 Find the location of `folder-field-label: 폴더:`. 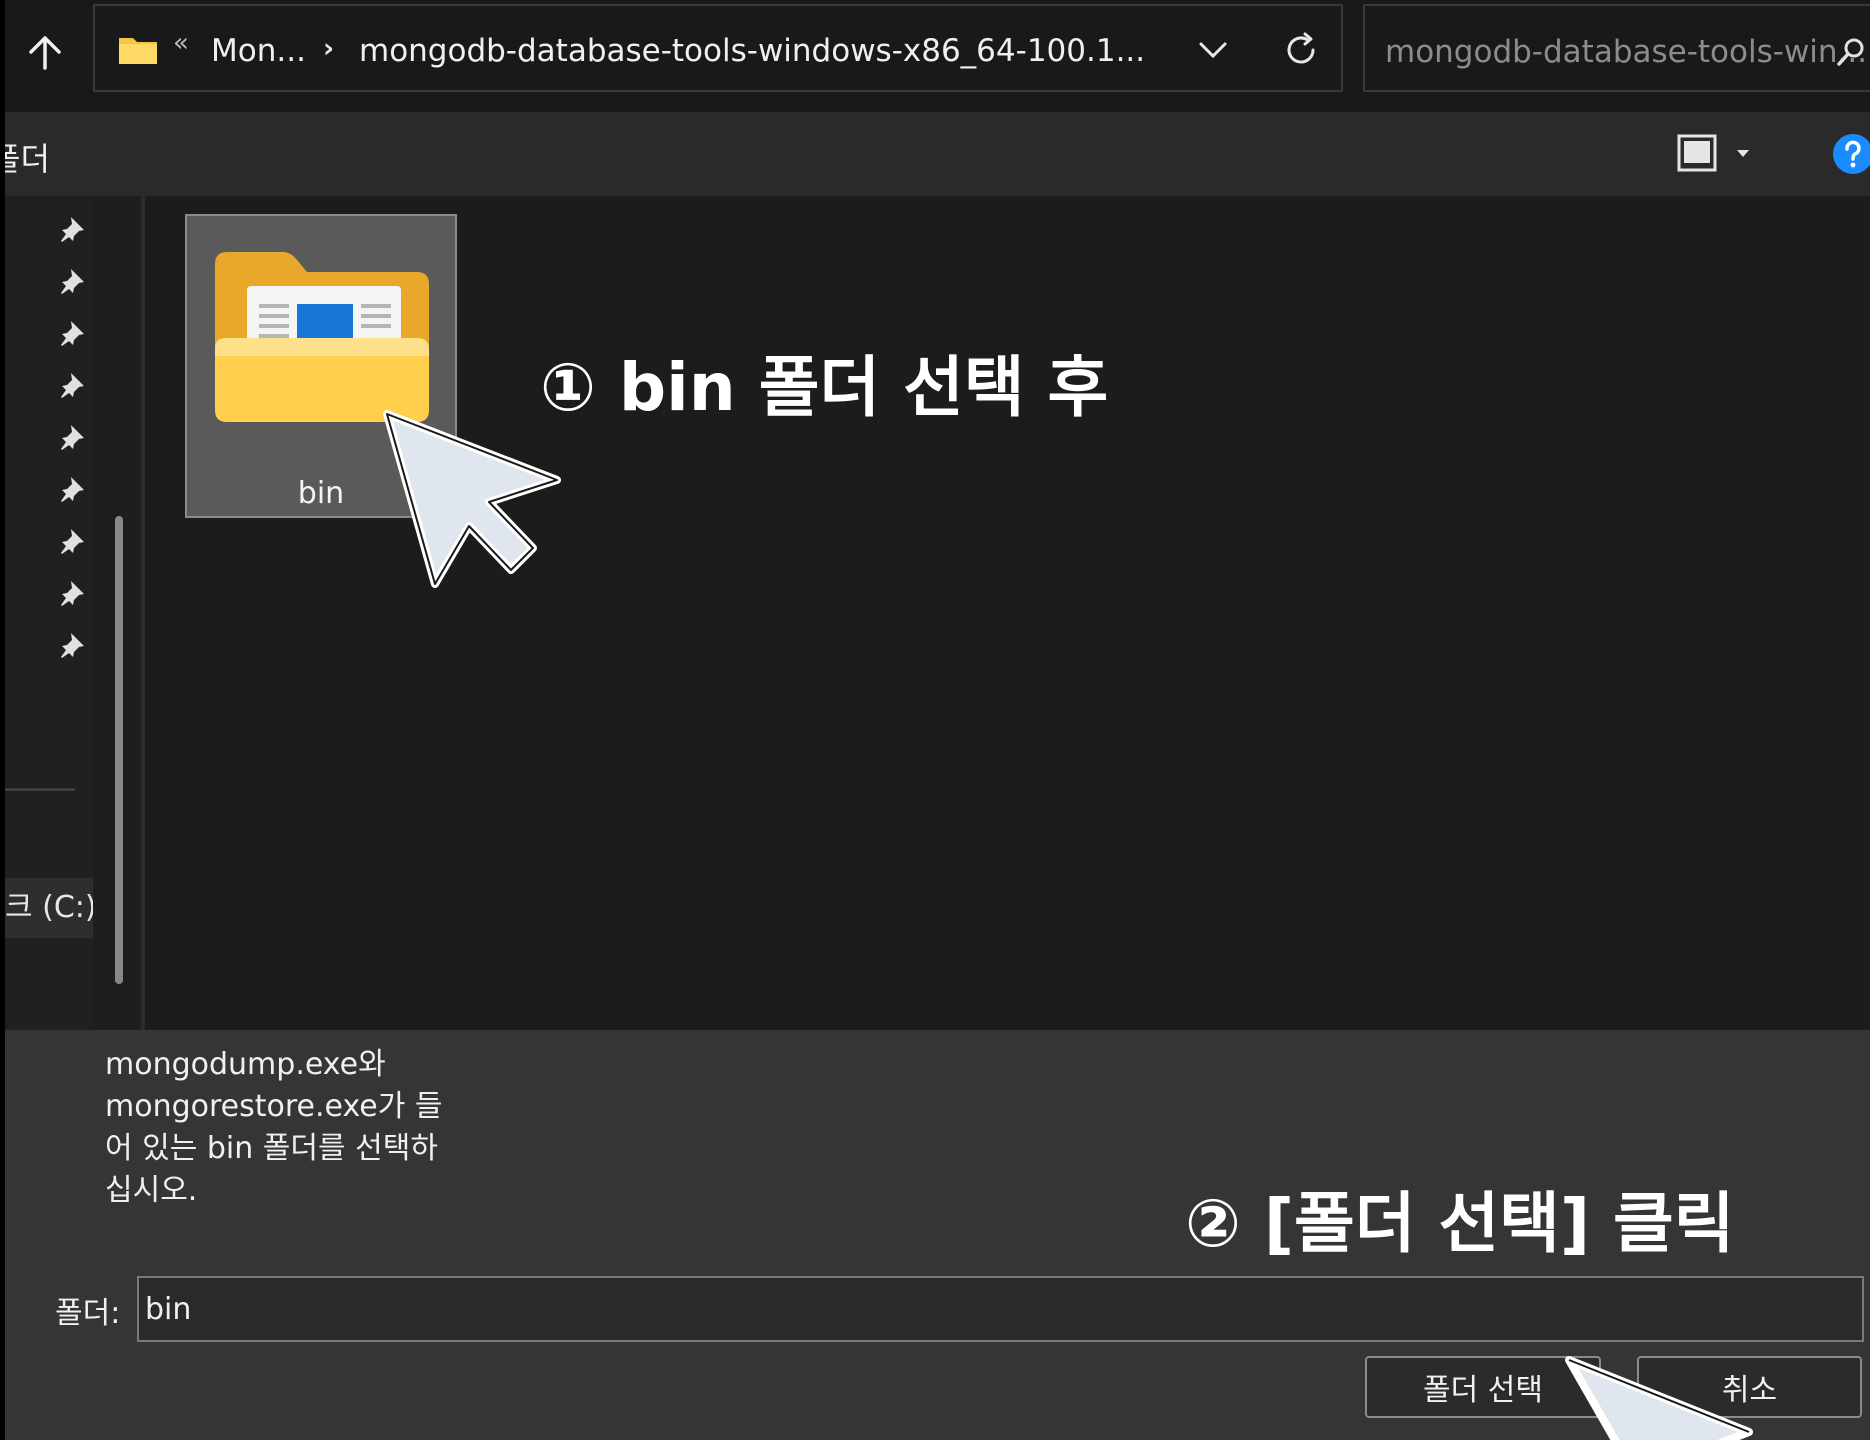

folder-field-label: 폴더: is located at coordinates (88, 1313).